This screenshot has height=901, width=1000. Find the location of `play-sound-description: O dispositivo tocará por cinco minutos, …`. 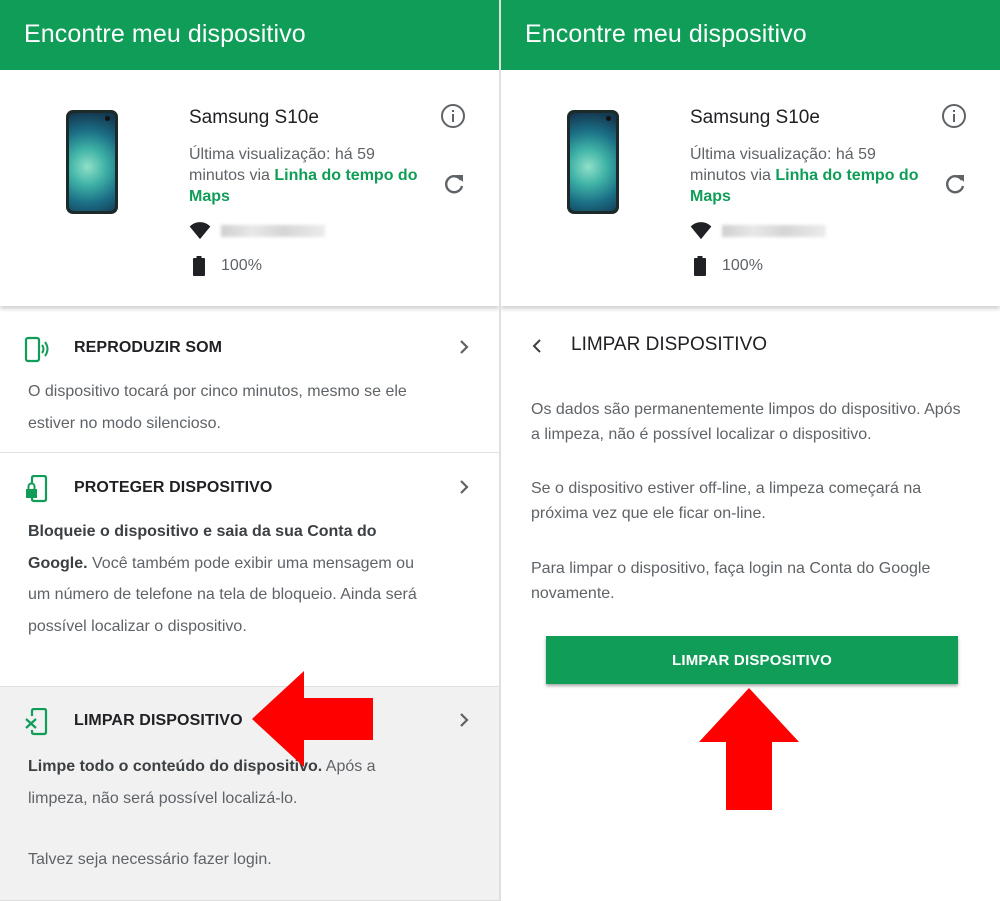

play-sound-description: O dispositivo tocará por cinco minutos, … is located at coordinates (217, 407).